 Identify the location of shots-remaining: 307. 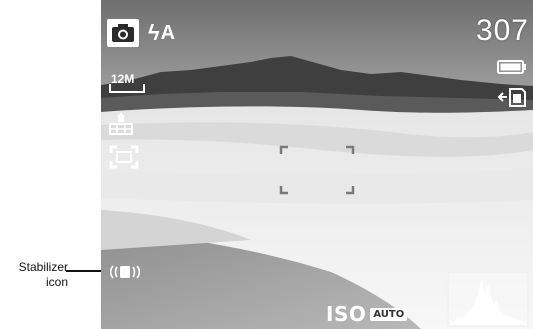
(502, 30).